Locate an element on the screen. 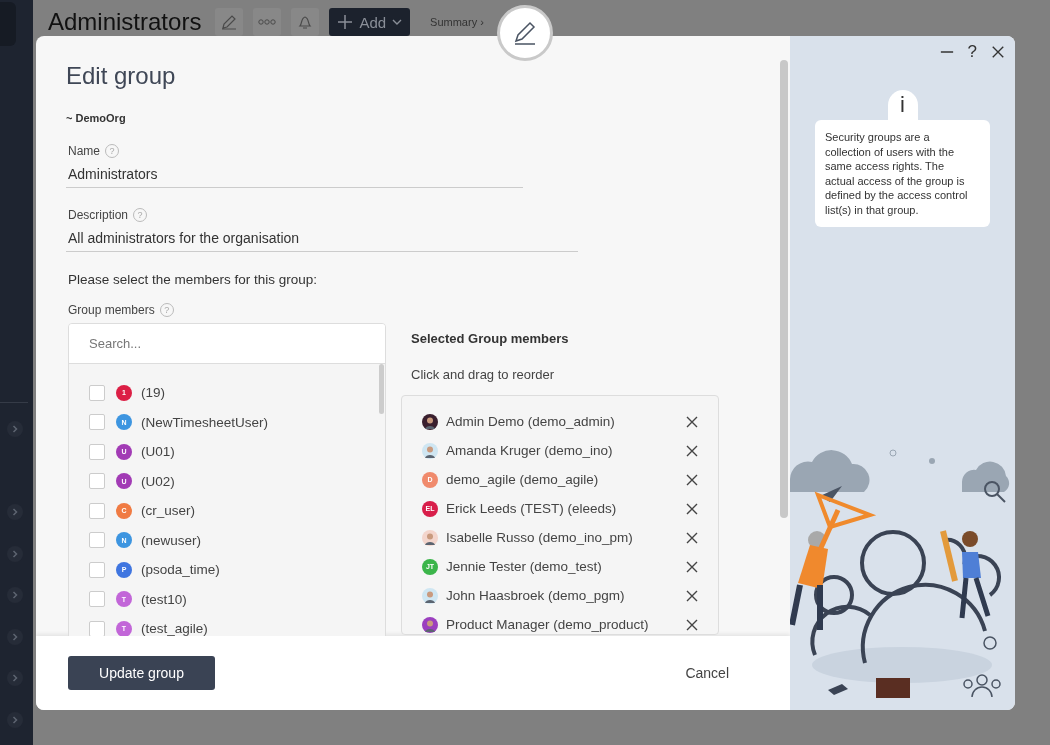 The image size is (1050, 745). member-name: (U02) is located at coordinates (158, 481).